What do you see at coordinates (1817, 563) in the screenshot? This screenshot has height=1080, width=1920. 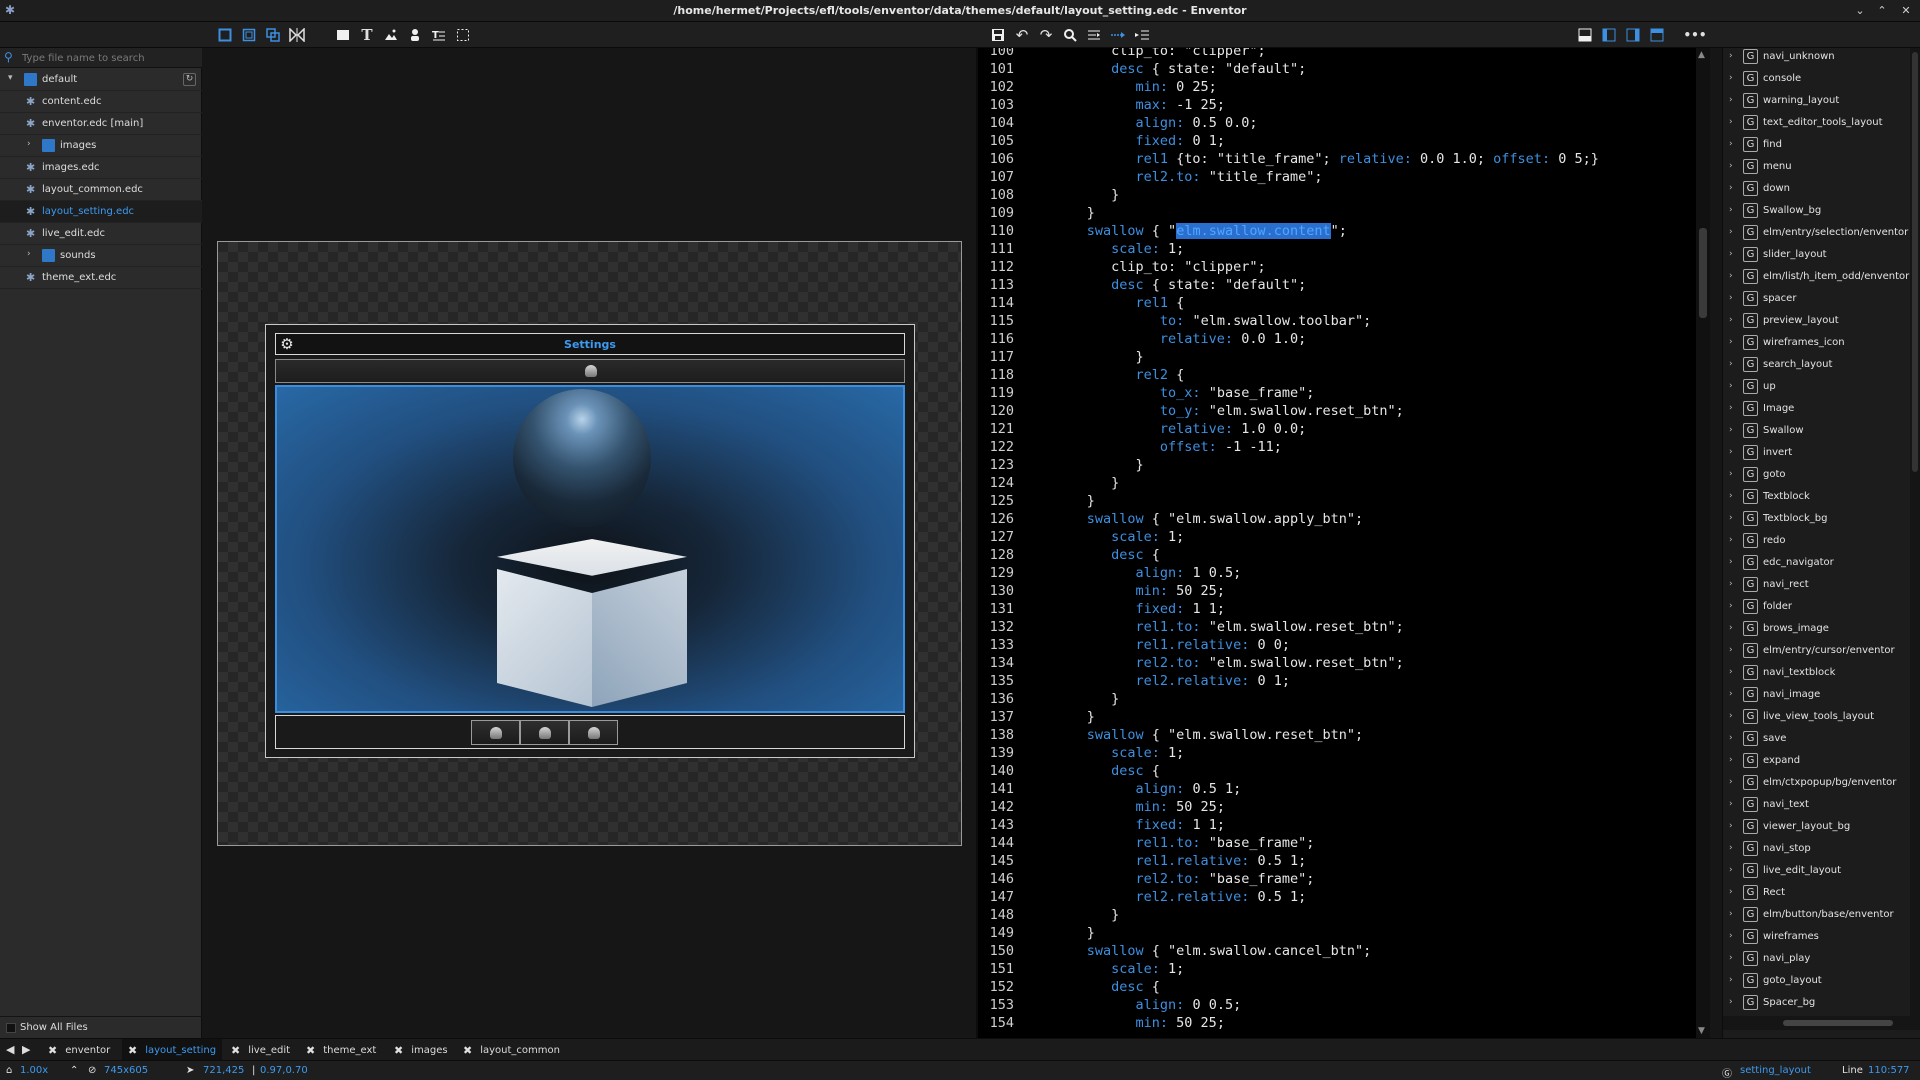 I see `group-list-item: › Gedc_navigator` at bounding box center [1817, 563].